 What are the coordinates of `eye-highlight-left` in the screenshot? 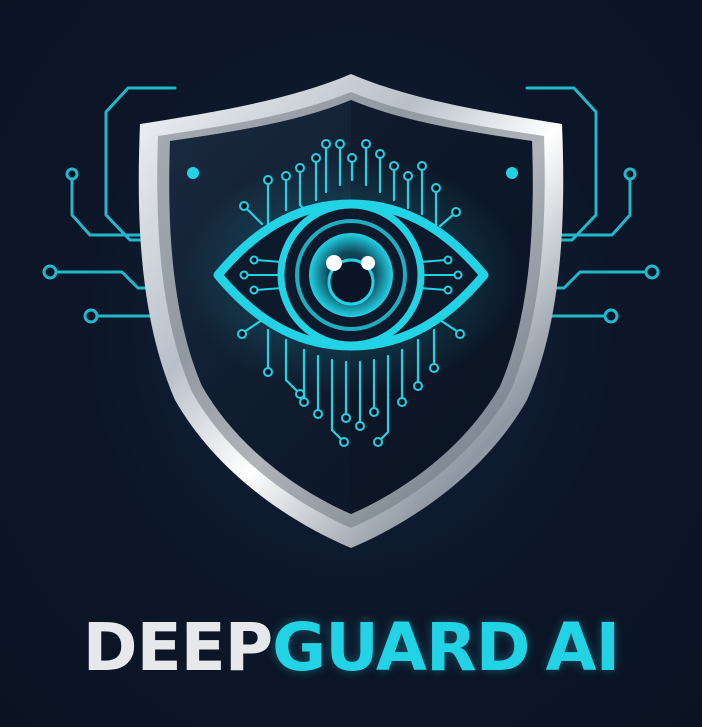 It's located at (334, 263).